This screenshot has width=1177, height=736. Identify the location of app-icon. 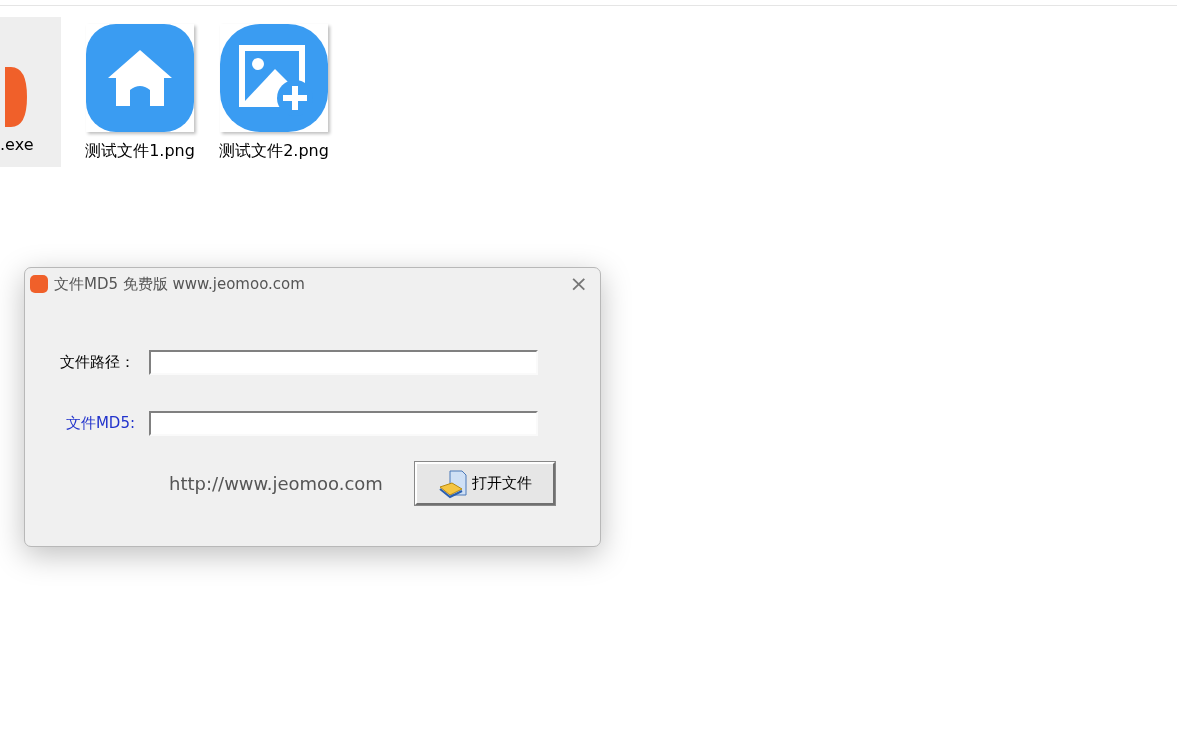
(39, 284).